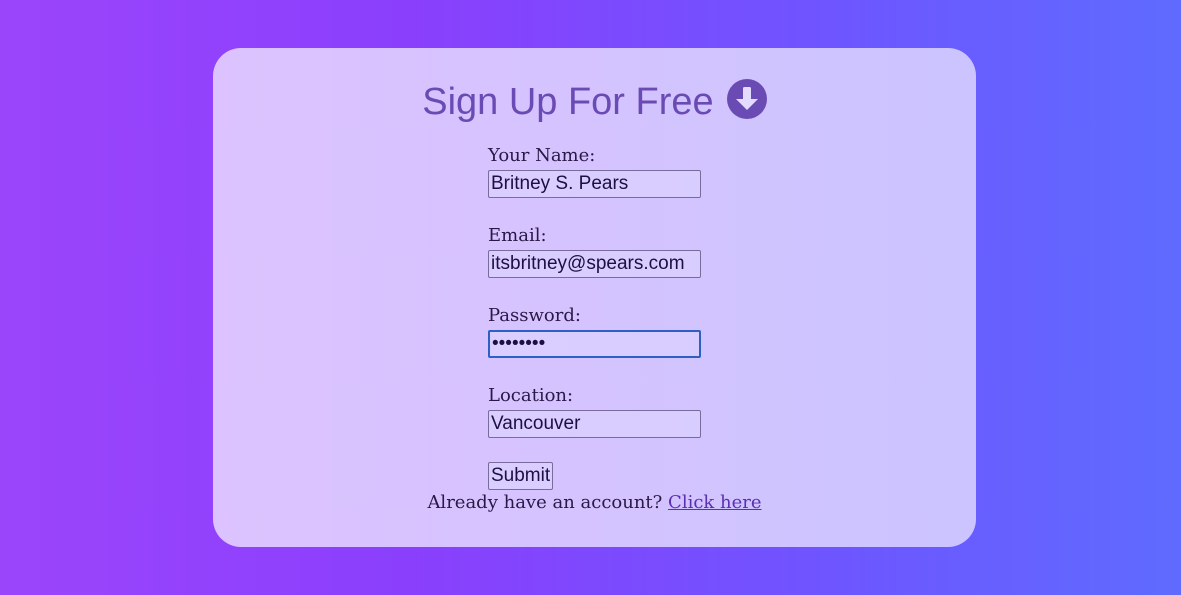  What do you see at coordinates (594, 344) in the screenshot?
I see `password-field` at bounding box center [594, 344].